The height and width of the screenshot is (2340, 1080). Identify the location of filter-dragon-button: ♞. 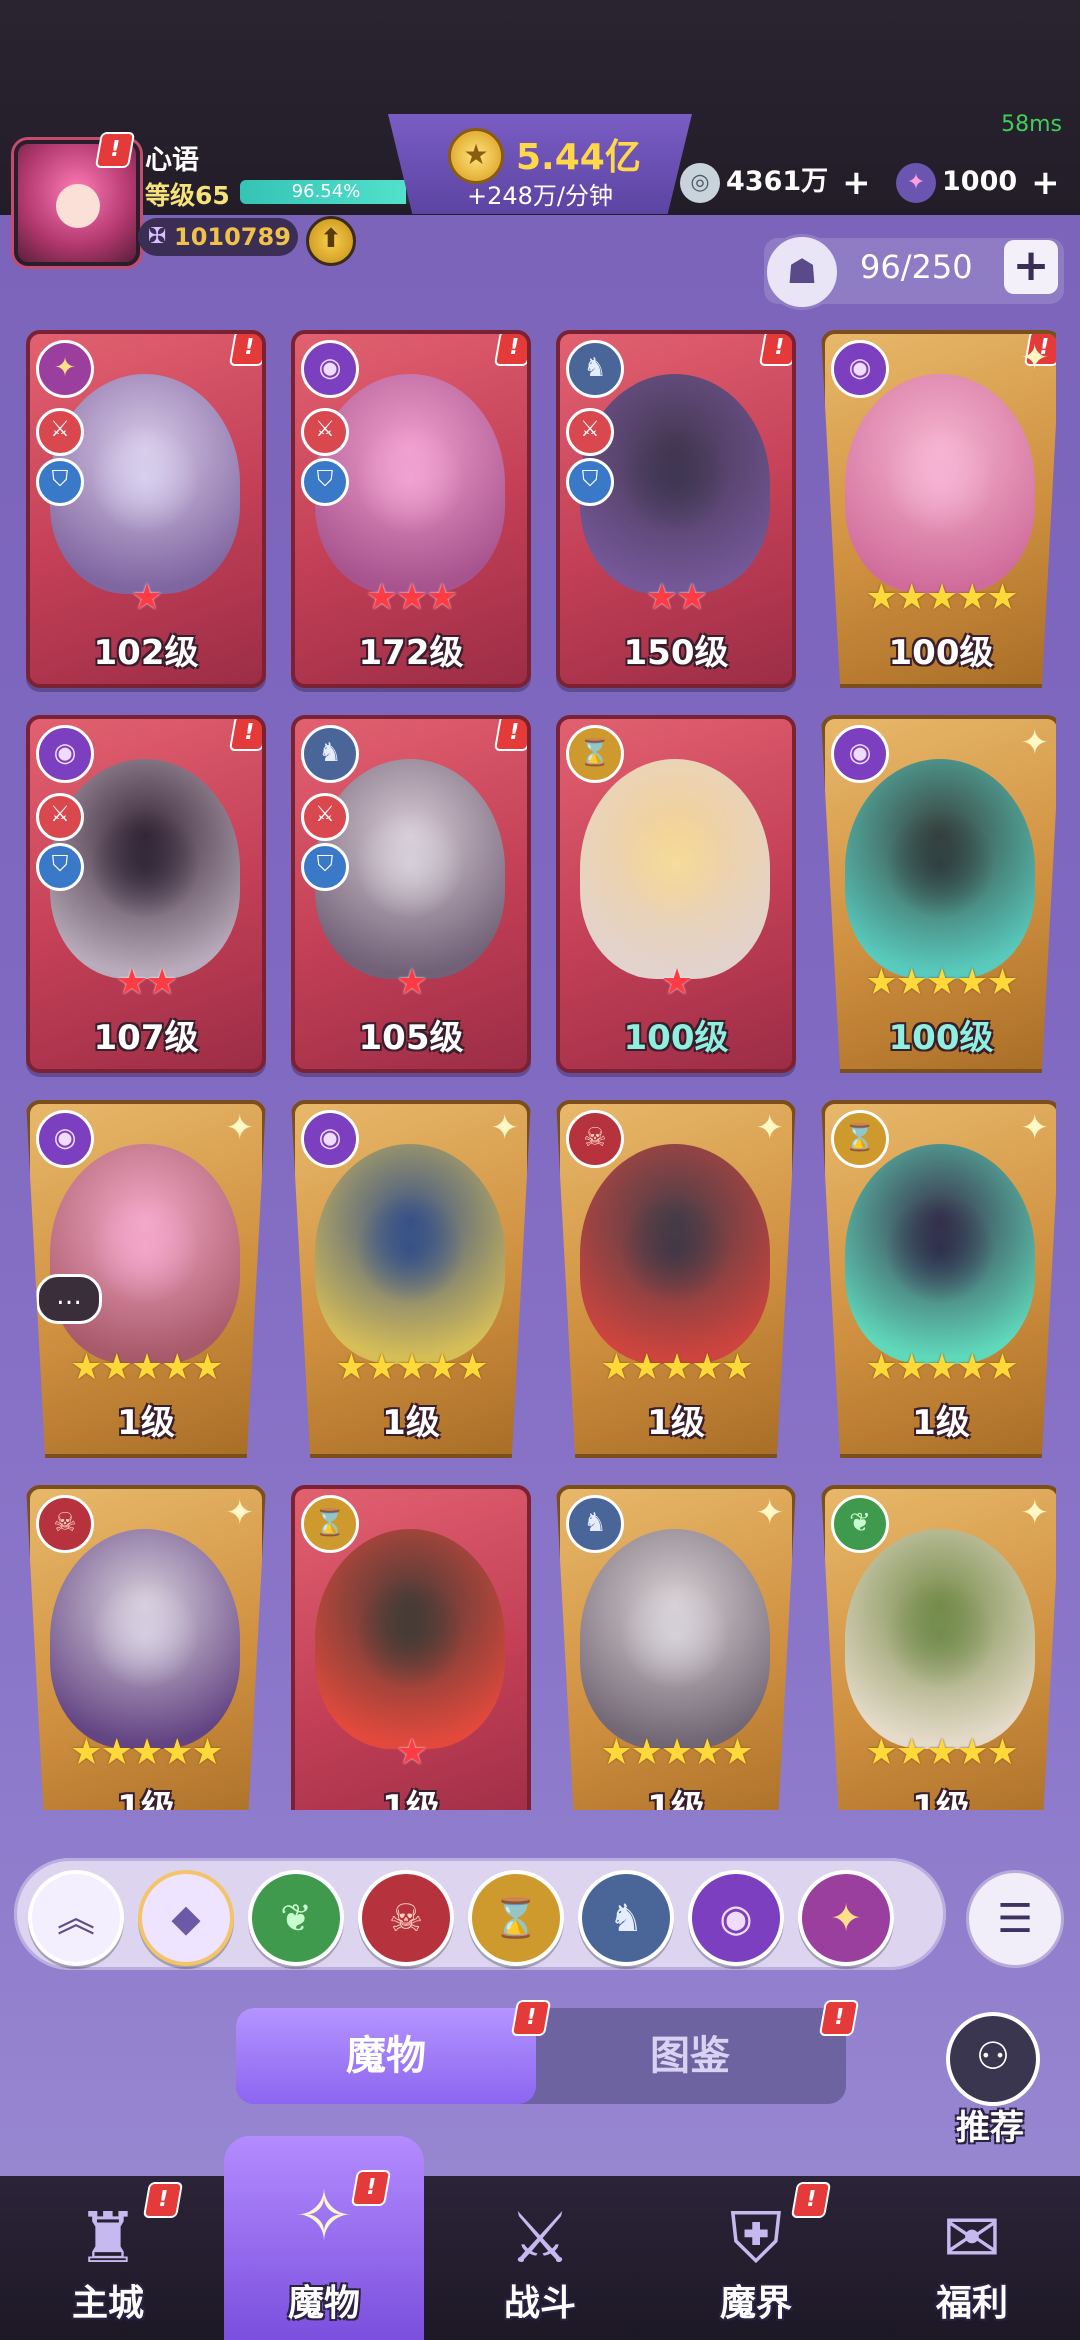
(626, 1918).